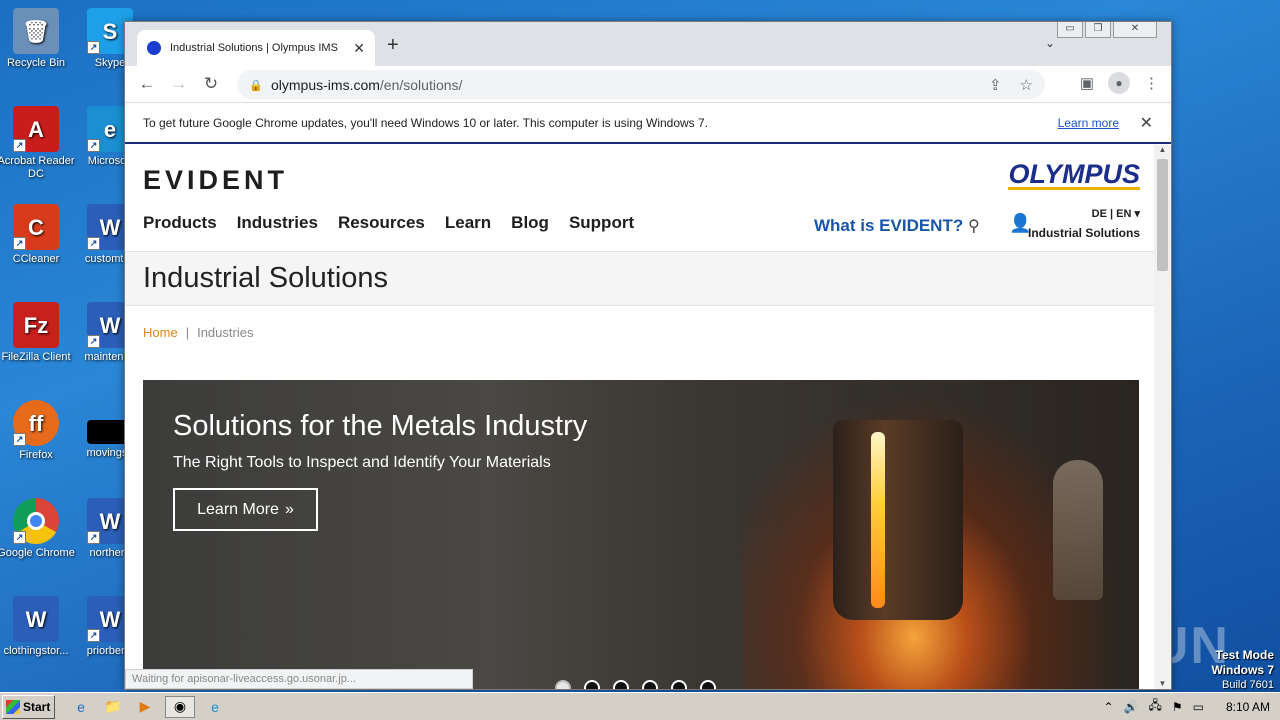  What do you see at coordinates (640, 332) in the screenshot?
I see `breadcrumb: Home | Industries` at bounding box center [640, 332].